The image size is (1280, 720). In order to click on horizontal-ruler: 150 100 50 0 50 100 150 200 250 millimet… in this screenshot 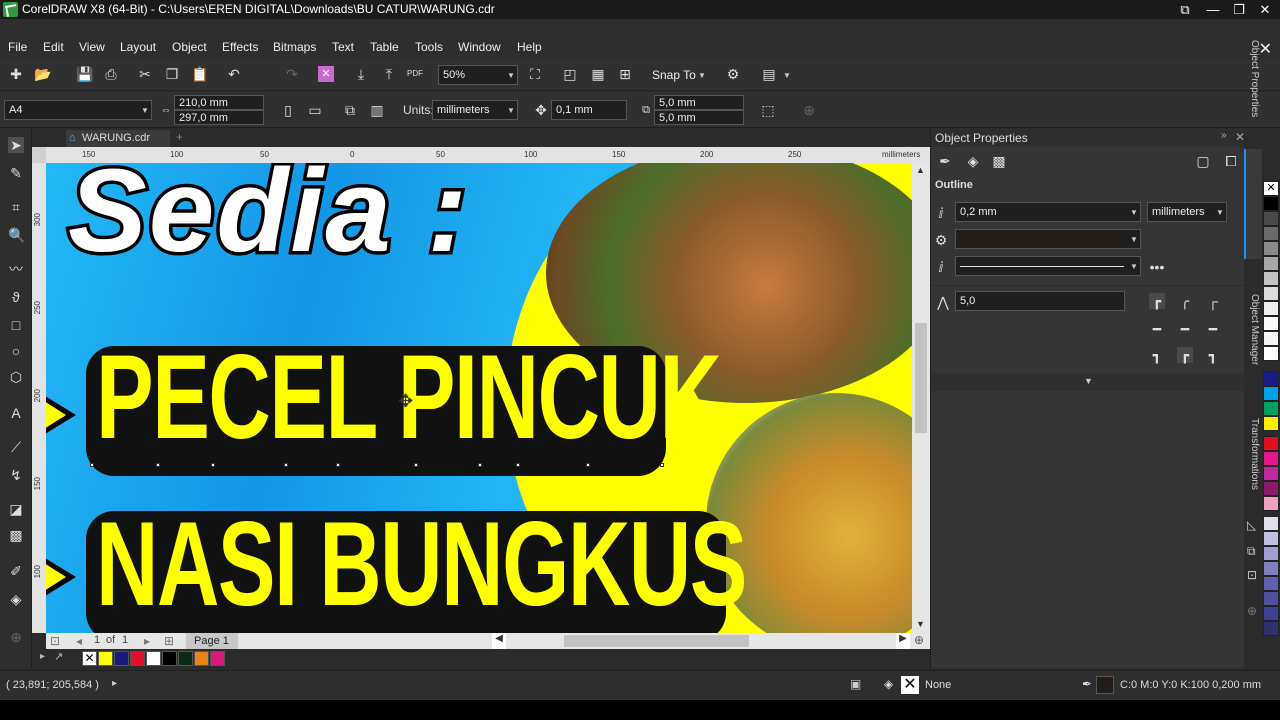, I will do `click(488, 155)`.